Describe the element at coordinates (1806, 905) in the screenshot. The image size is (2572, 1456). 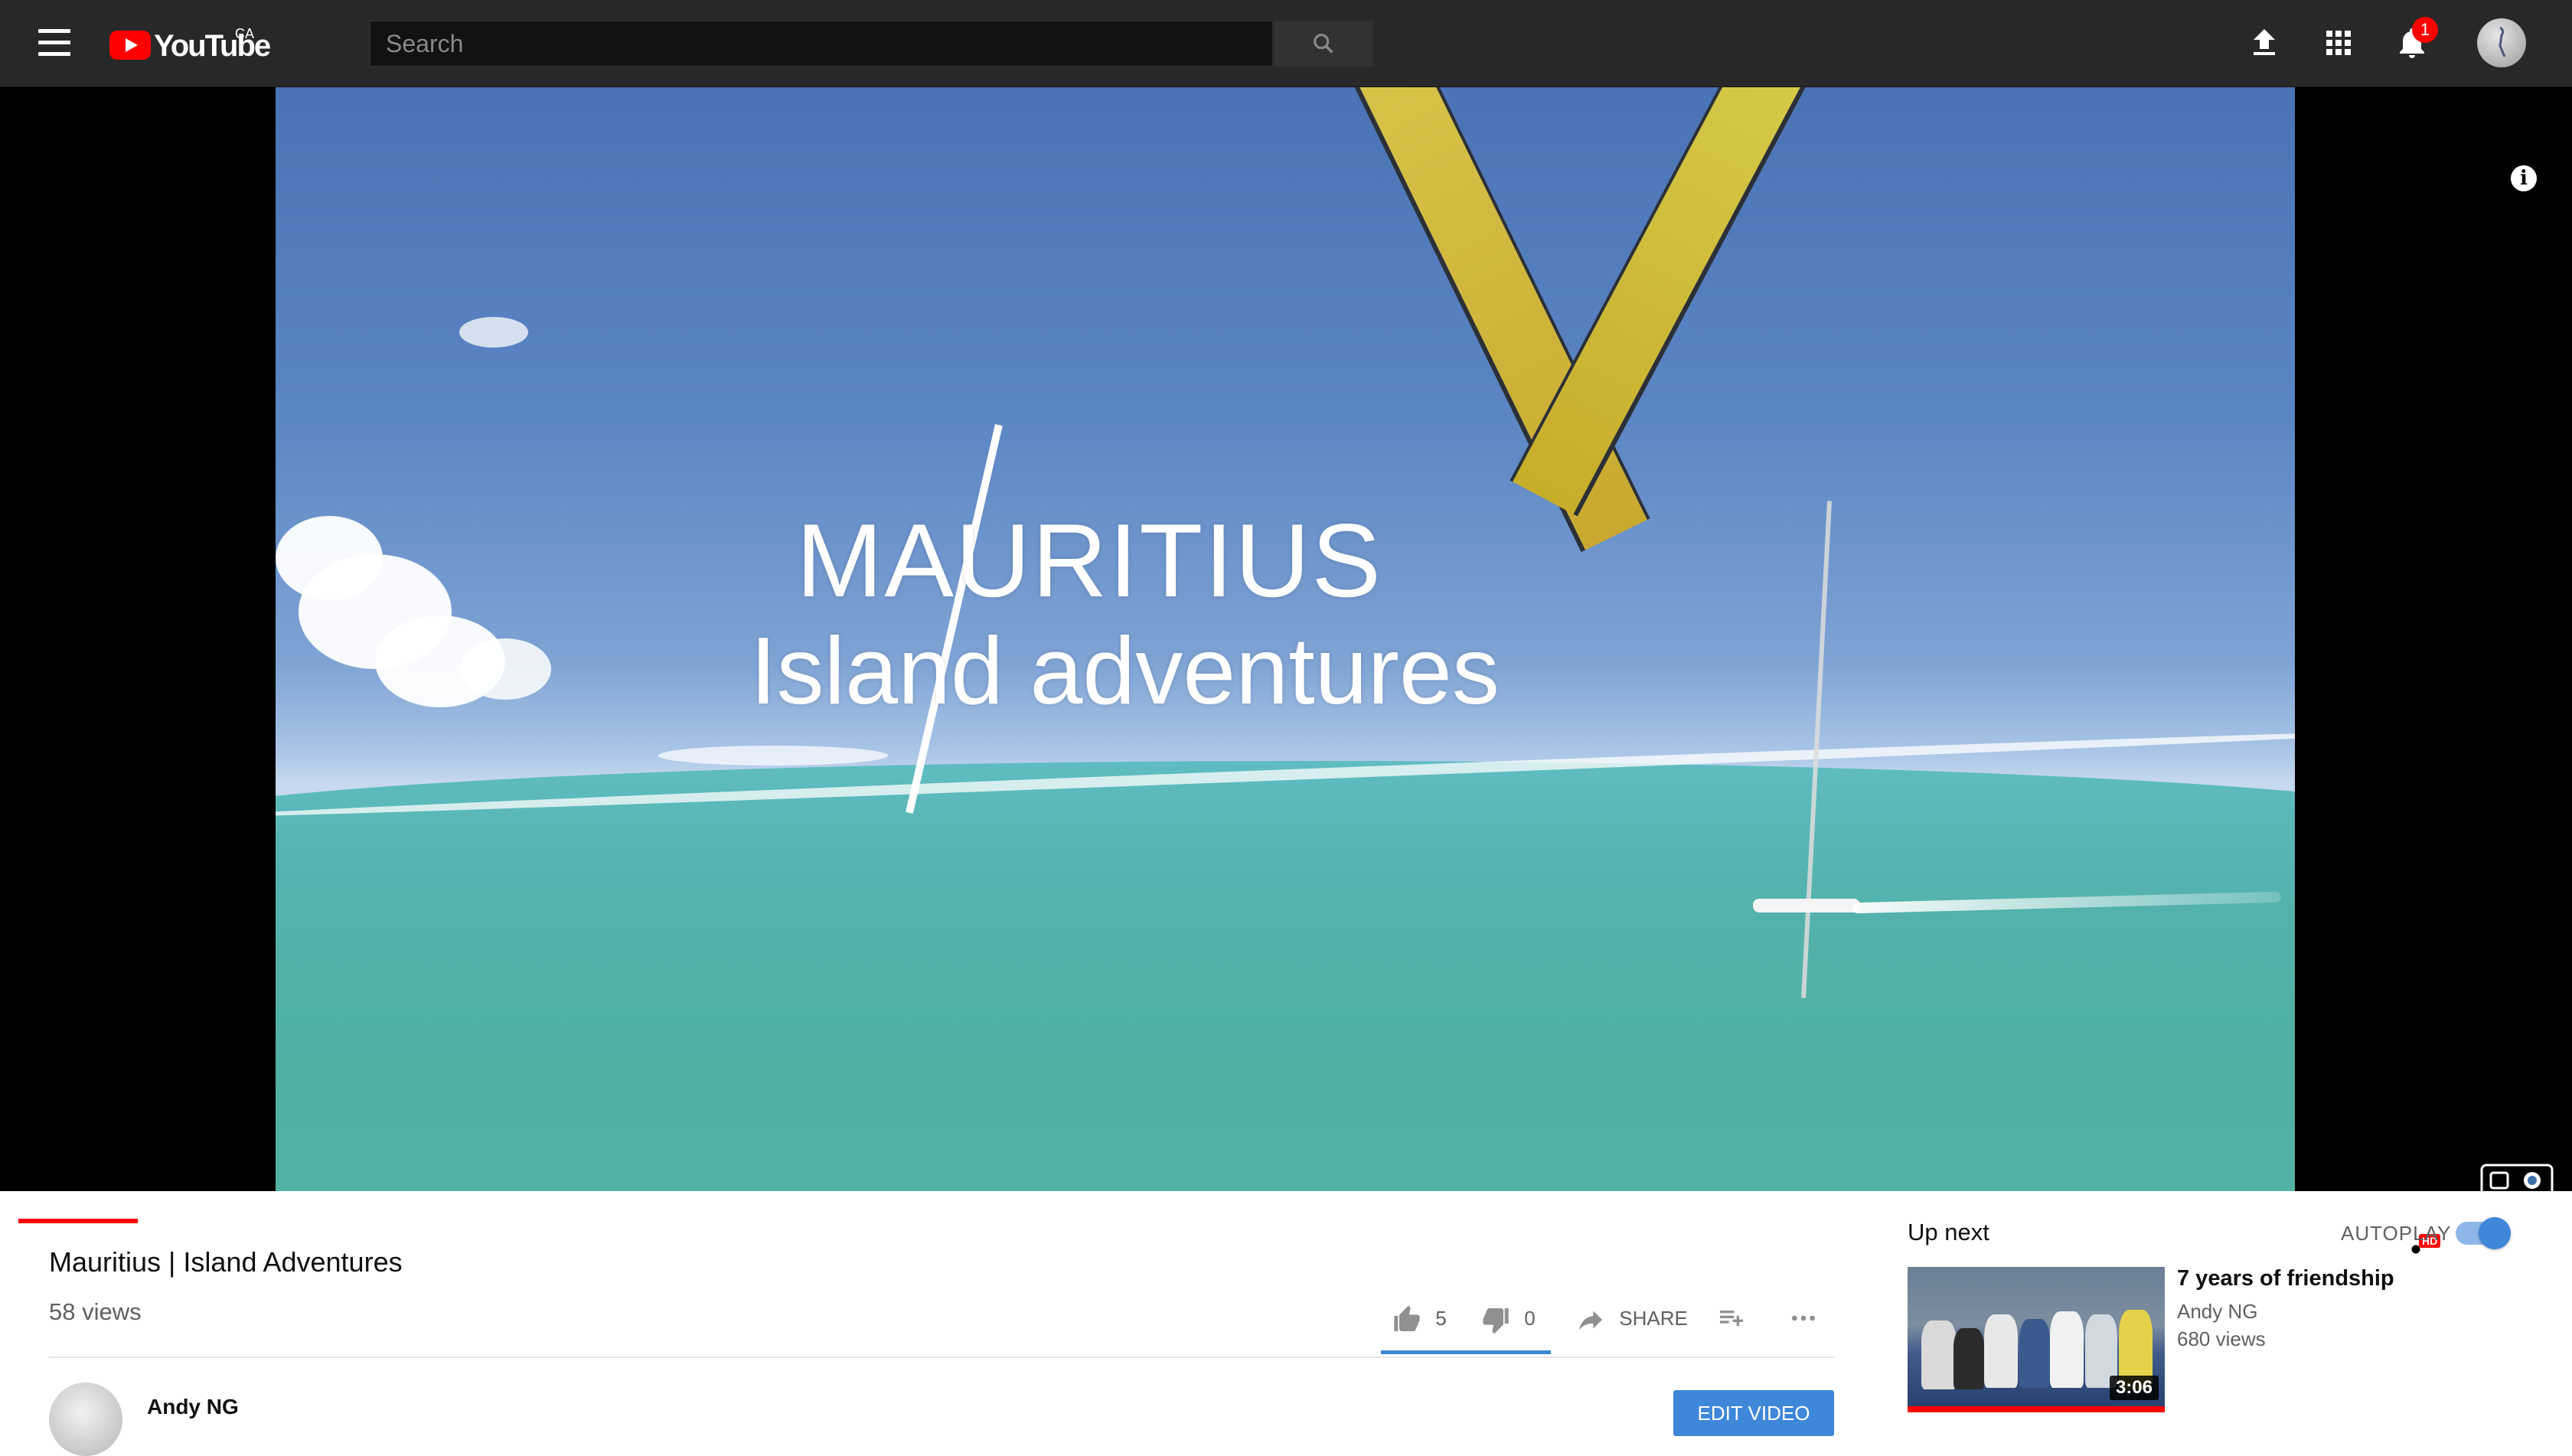
I see `boat` at that location.